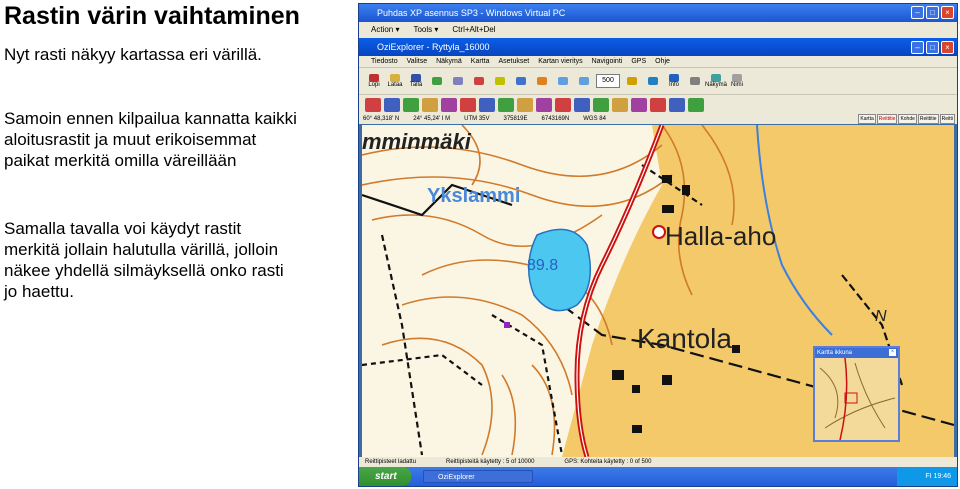  Describe the element at coordinates (560, 61) in the screenshot. I see `menu-kartan-vieritys: Kartan vieritys` at that location.